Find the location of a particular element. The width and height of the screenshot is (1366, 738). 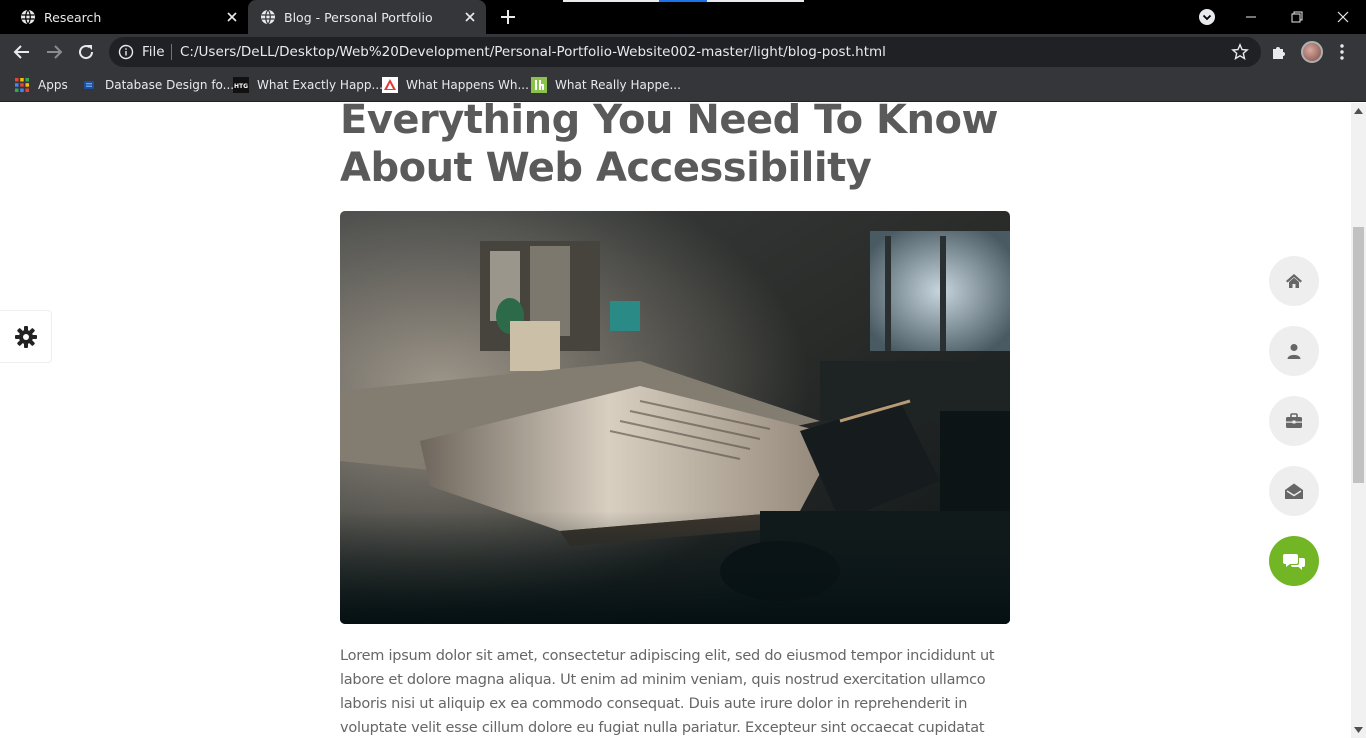

color-settings-toggle is located at coordinates (26, 336).